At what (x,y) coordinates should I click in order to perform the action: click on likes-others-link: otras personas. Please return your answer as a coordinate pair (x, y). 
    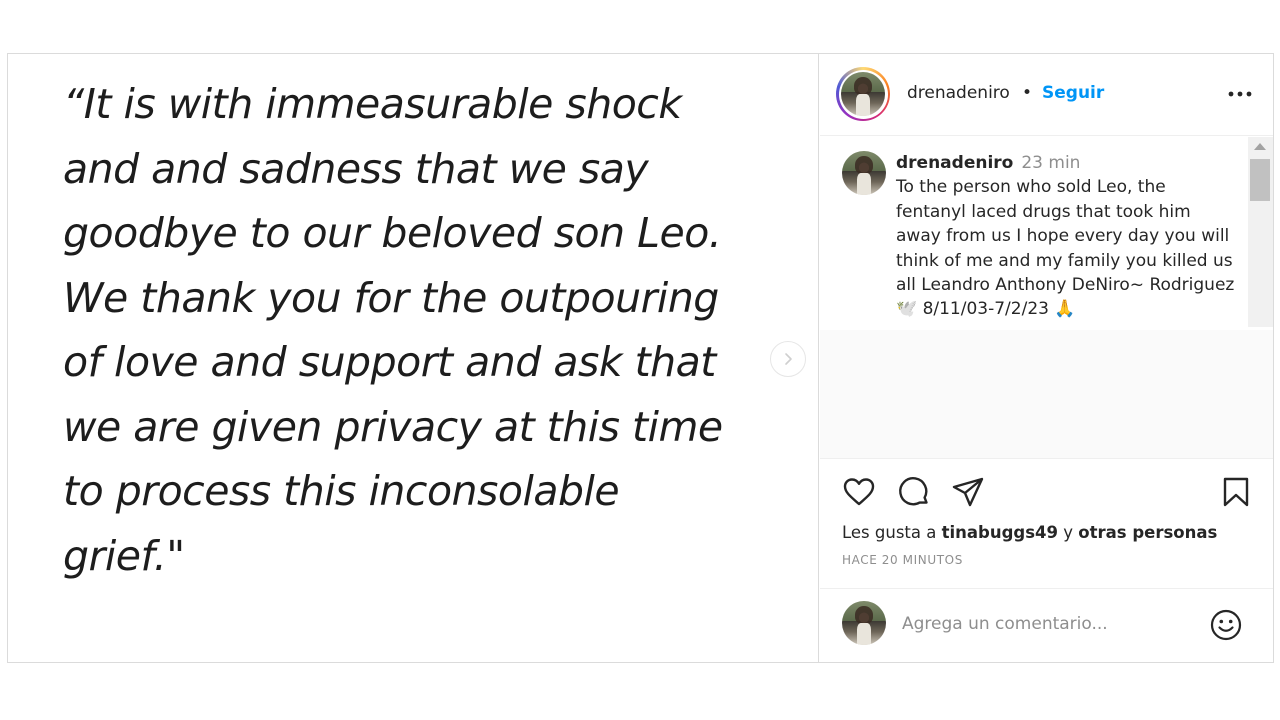
    Looking at the image, I should click on (1147, 532).